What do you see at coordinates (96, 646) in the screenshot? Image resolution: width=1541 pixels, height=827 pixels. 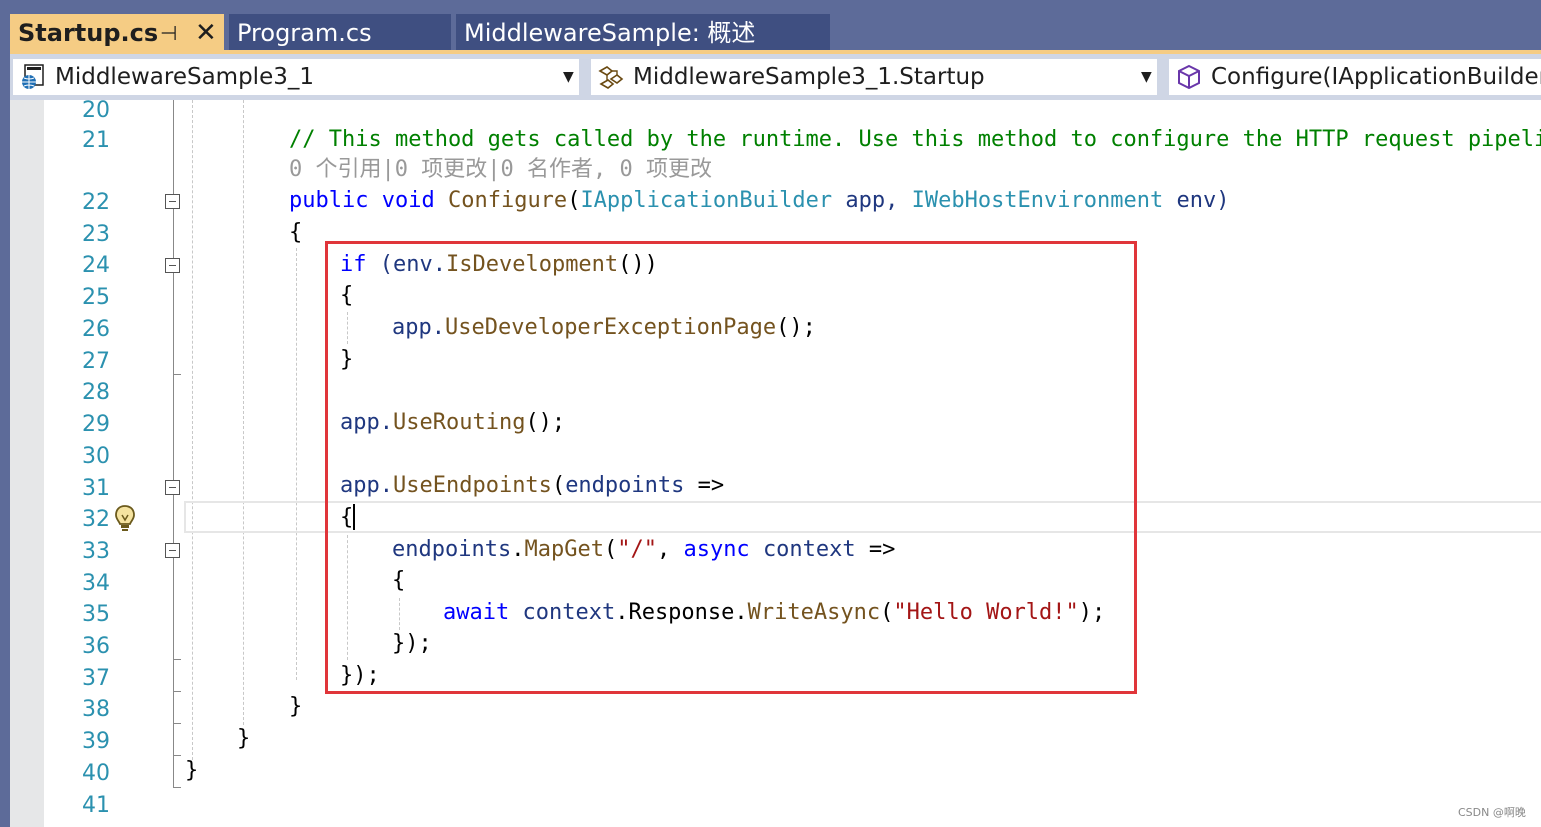 I see `line-number: 36` at bounding box center [96, 646].